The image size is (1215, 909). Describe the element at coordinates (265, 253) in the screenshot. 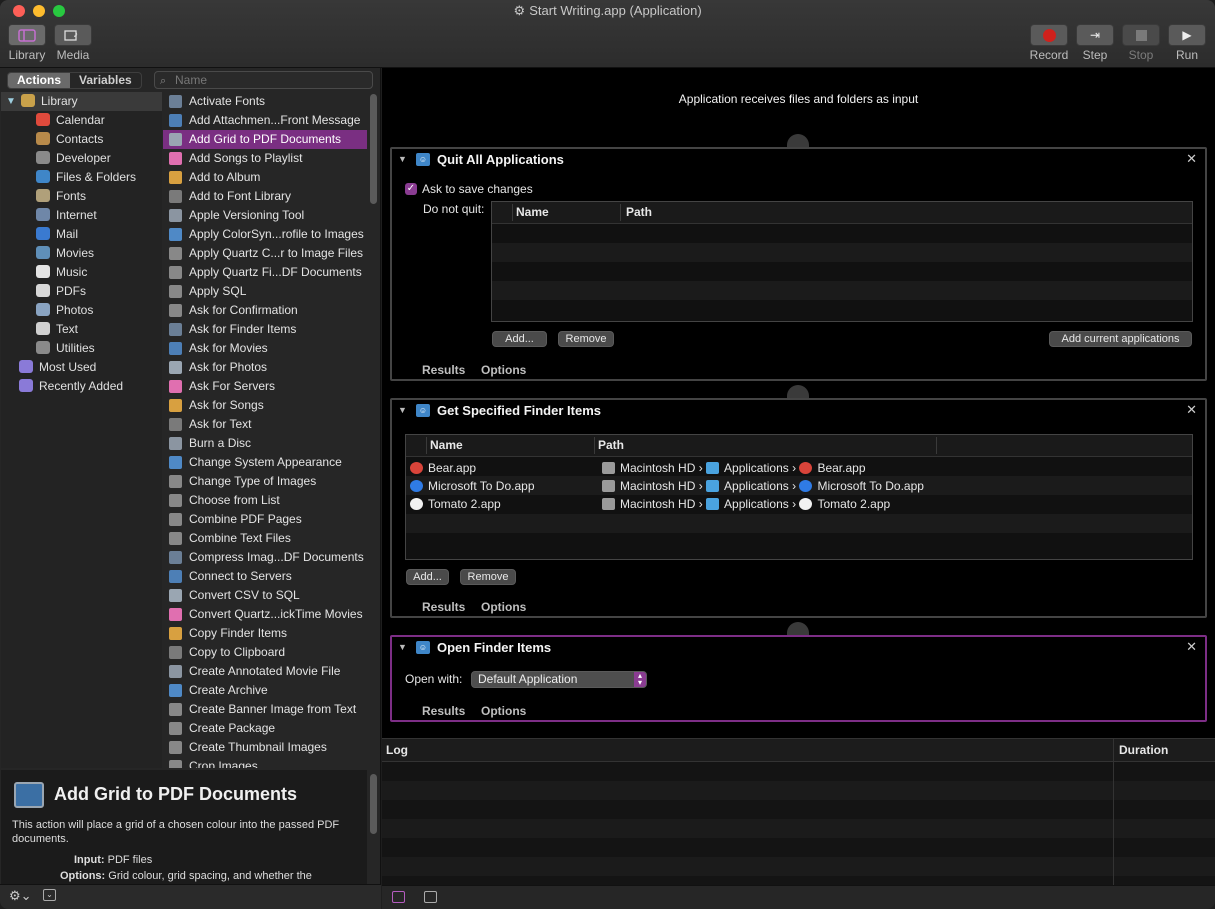

I see `action-list-item: Apply Quartz C...r to Image Files` at that location.